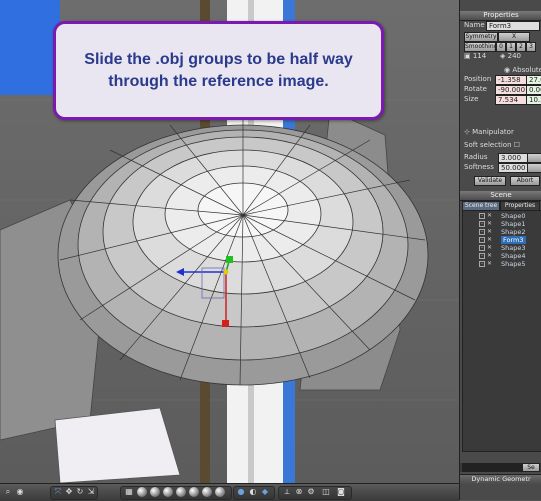  I want to click on rotate-label: Rotate, so click(475, 89).